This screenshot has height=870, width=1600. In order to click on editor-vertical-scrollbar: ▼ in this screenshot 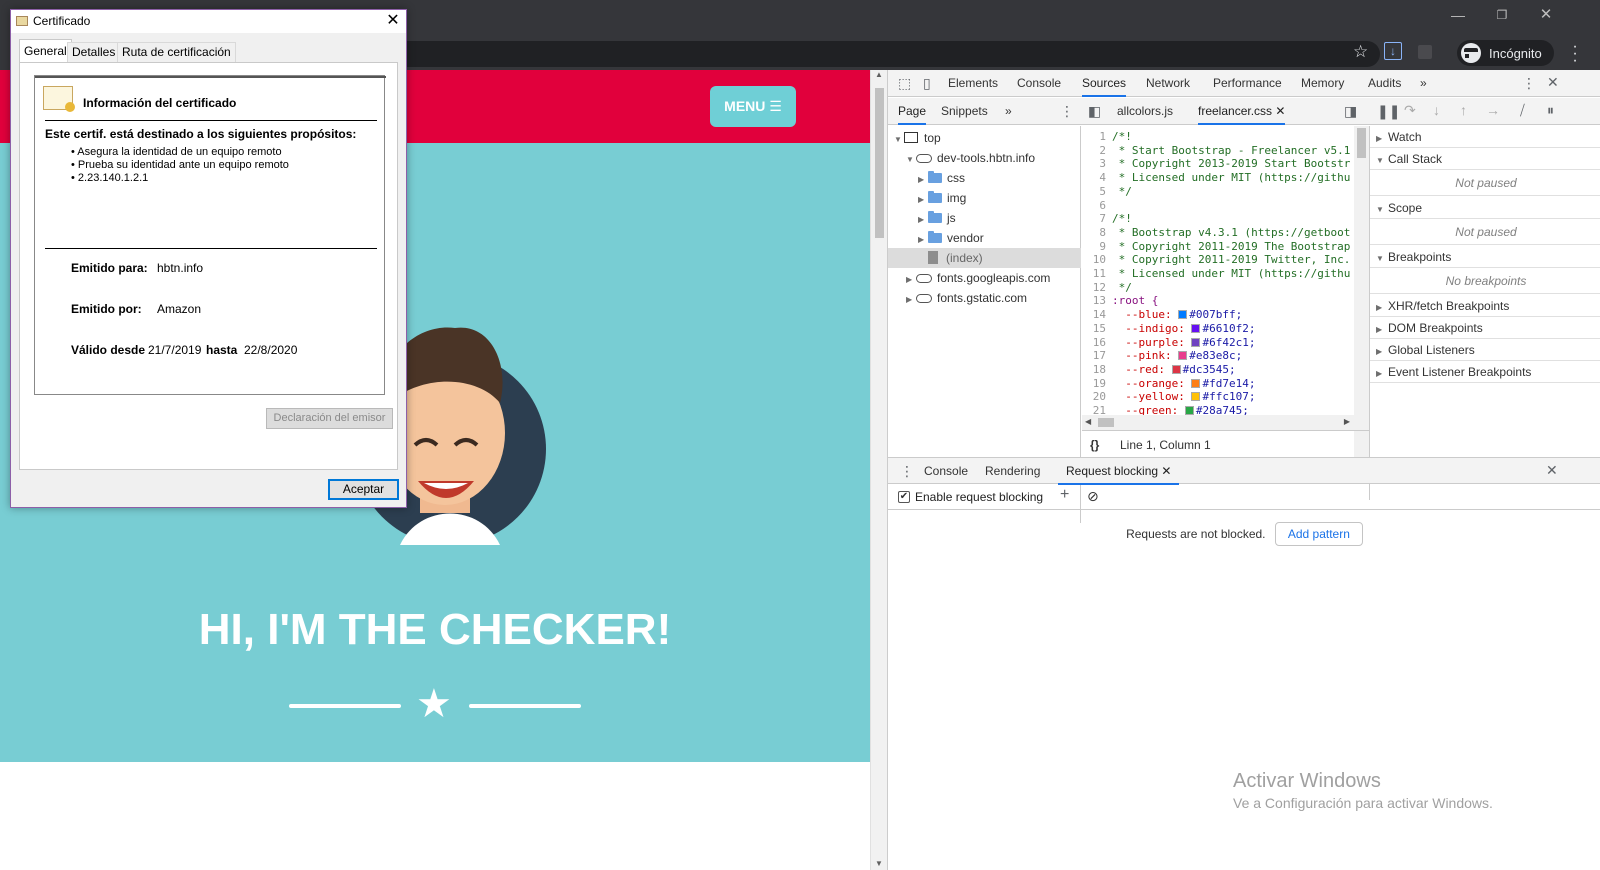, I will do `click(1361, 300)`.